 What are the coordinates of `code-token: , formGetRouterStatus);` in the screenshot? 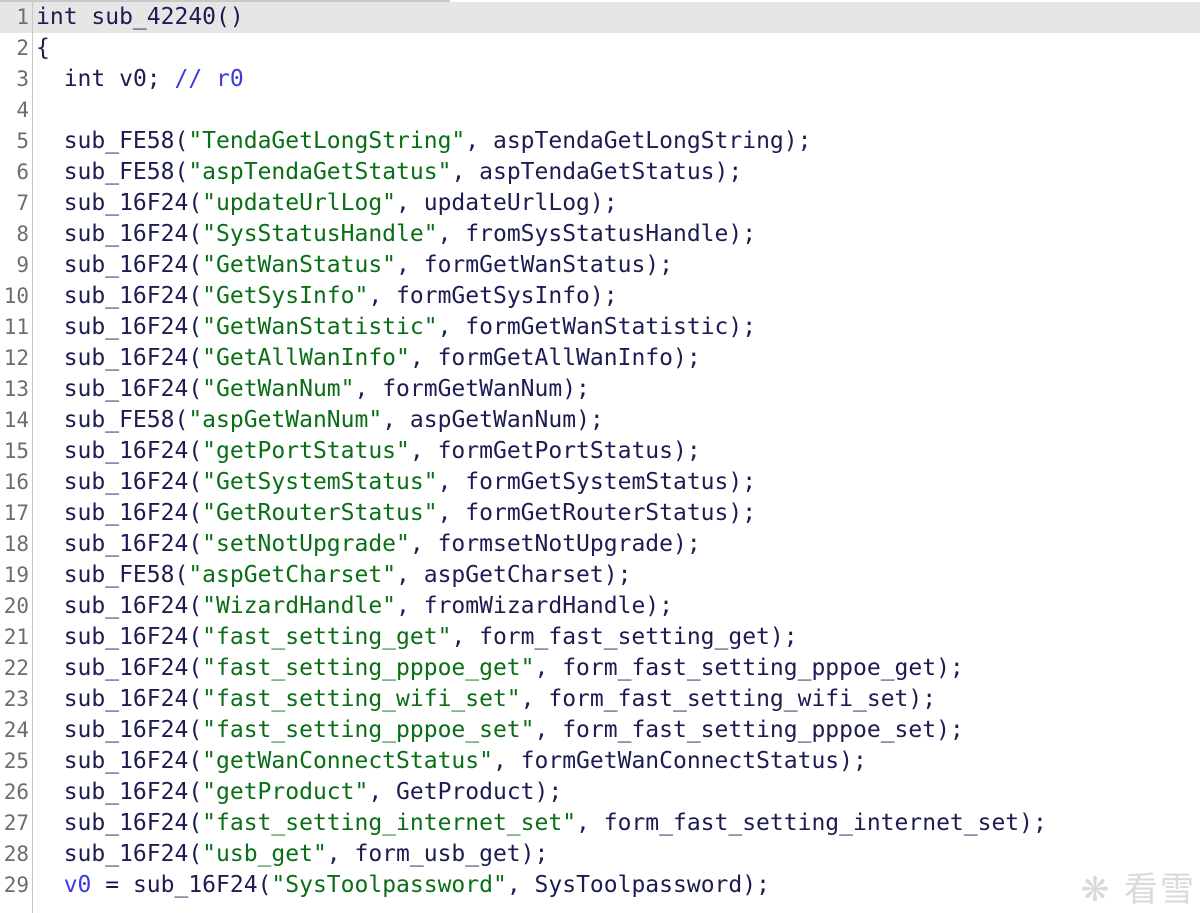 It's located at (597, 513).